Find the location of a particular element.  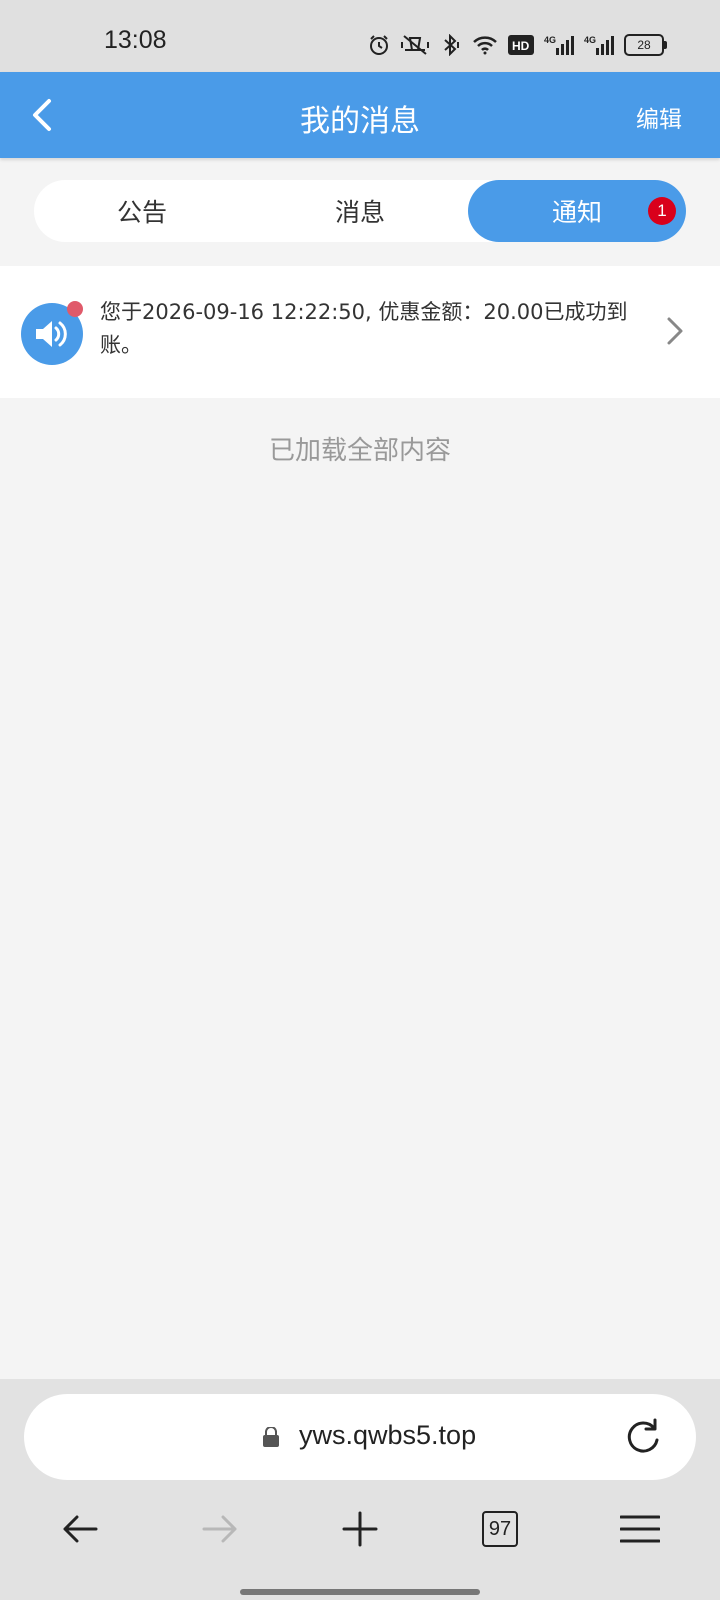

tab-announcements: 公告 is located at coordinates (142, 211).